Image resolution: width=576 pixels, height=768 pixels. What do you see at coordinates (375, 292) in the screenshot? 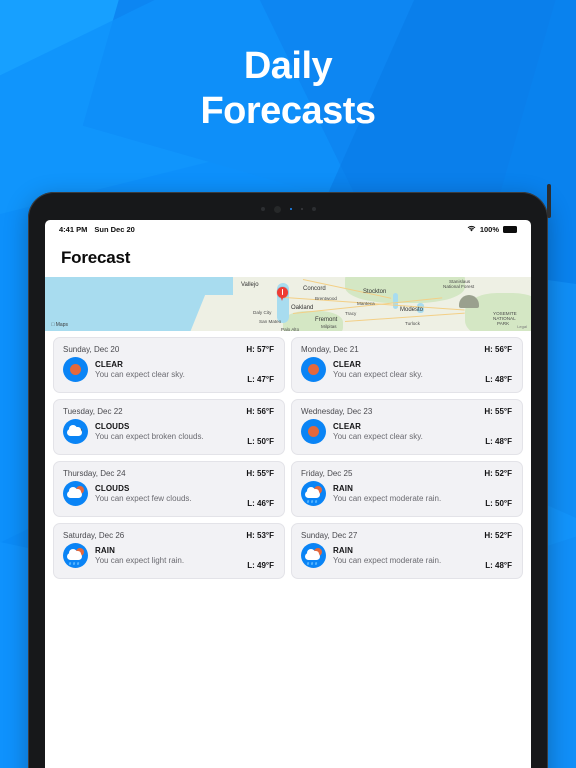
I see `map-place-label: Stockton` at bounding box center [375, 292].